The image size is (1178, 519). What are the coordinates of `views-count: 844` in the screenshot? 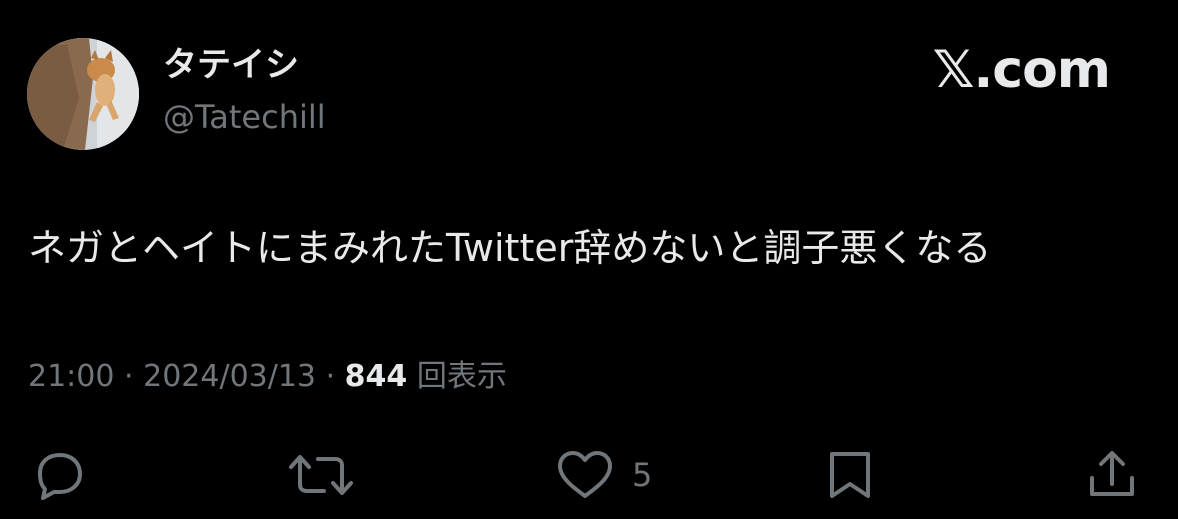 It's located at (376, 376).